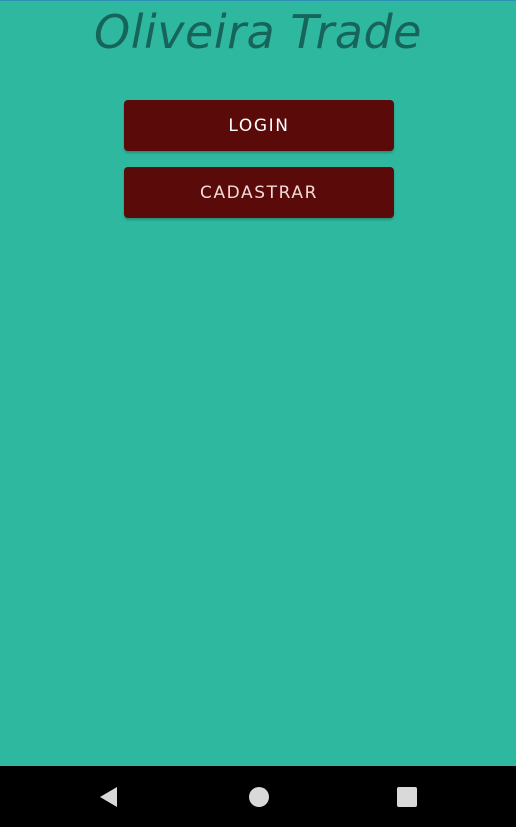 The image size is (516, 827). Describe the element at coordinates (258, 32) in the screenshot. I see `app-title: Oliveira Trade` at that location.